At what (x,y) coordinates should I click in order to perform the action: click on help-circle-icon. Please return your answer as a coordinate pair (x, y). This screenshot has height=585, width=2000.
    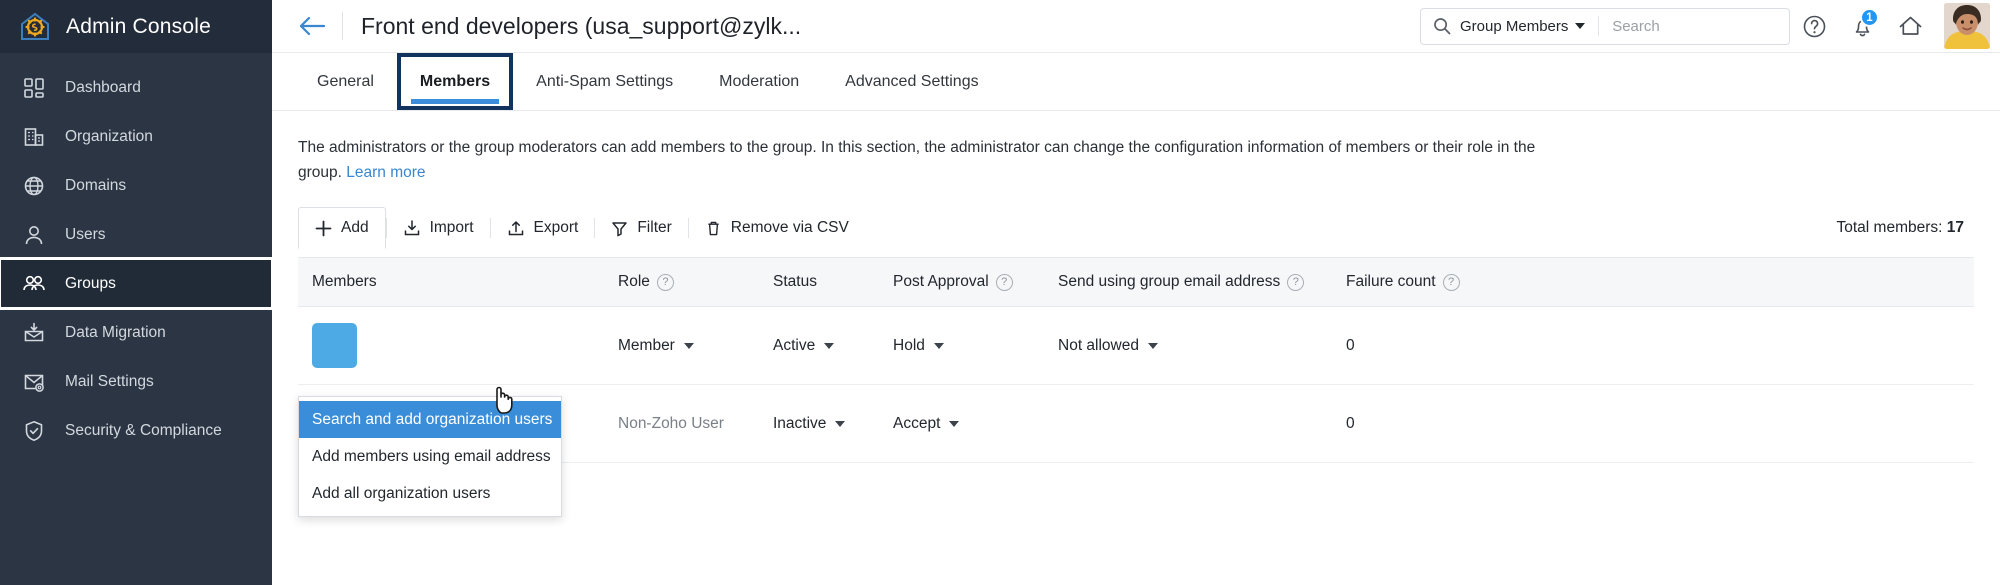
    Looking at the image, I should click on (1814, 26).